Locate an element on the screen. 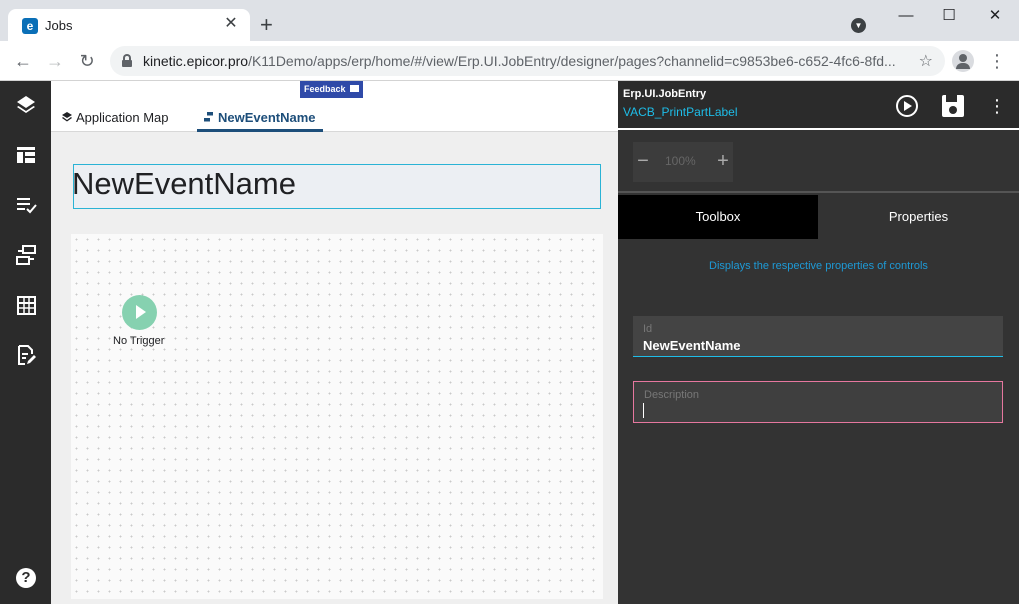 The width and height of the screenshot is (1019, 604). browser-tabstrip: e Jobs ✕ + ▼ — ☐ ✕ is located at coordinates (509, 20).